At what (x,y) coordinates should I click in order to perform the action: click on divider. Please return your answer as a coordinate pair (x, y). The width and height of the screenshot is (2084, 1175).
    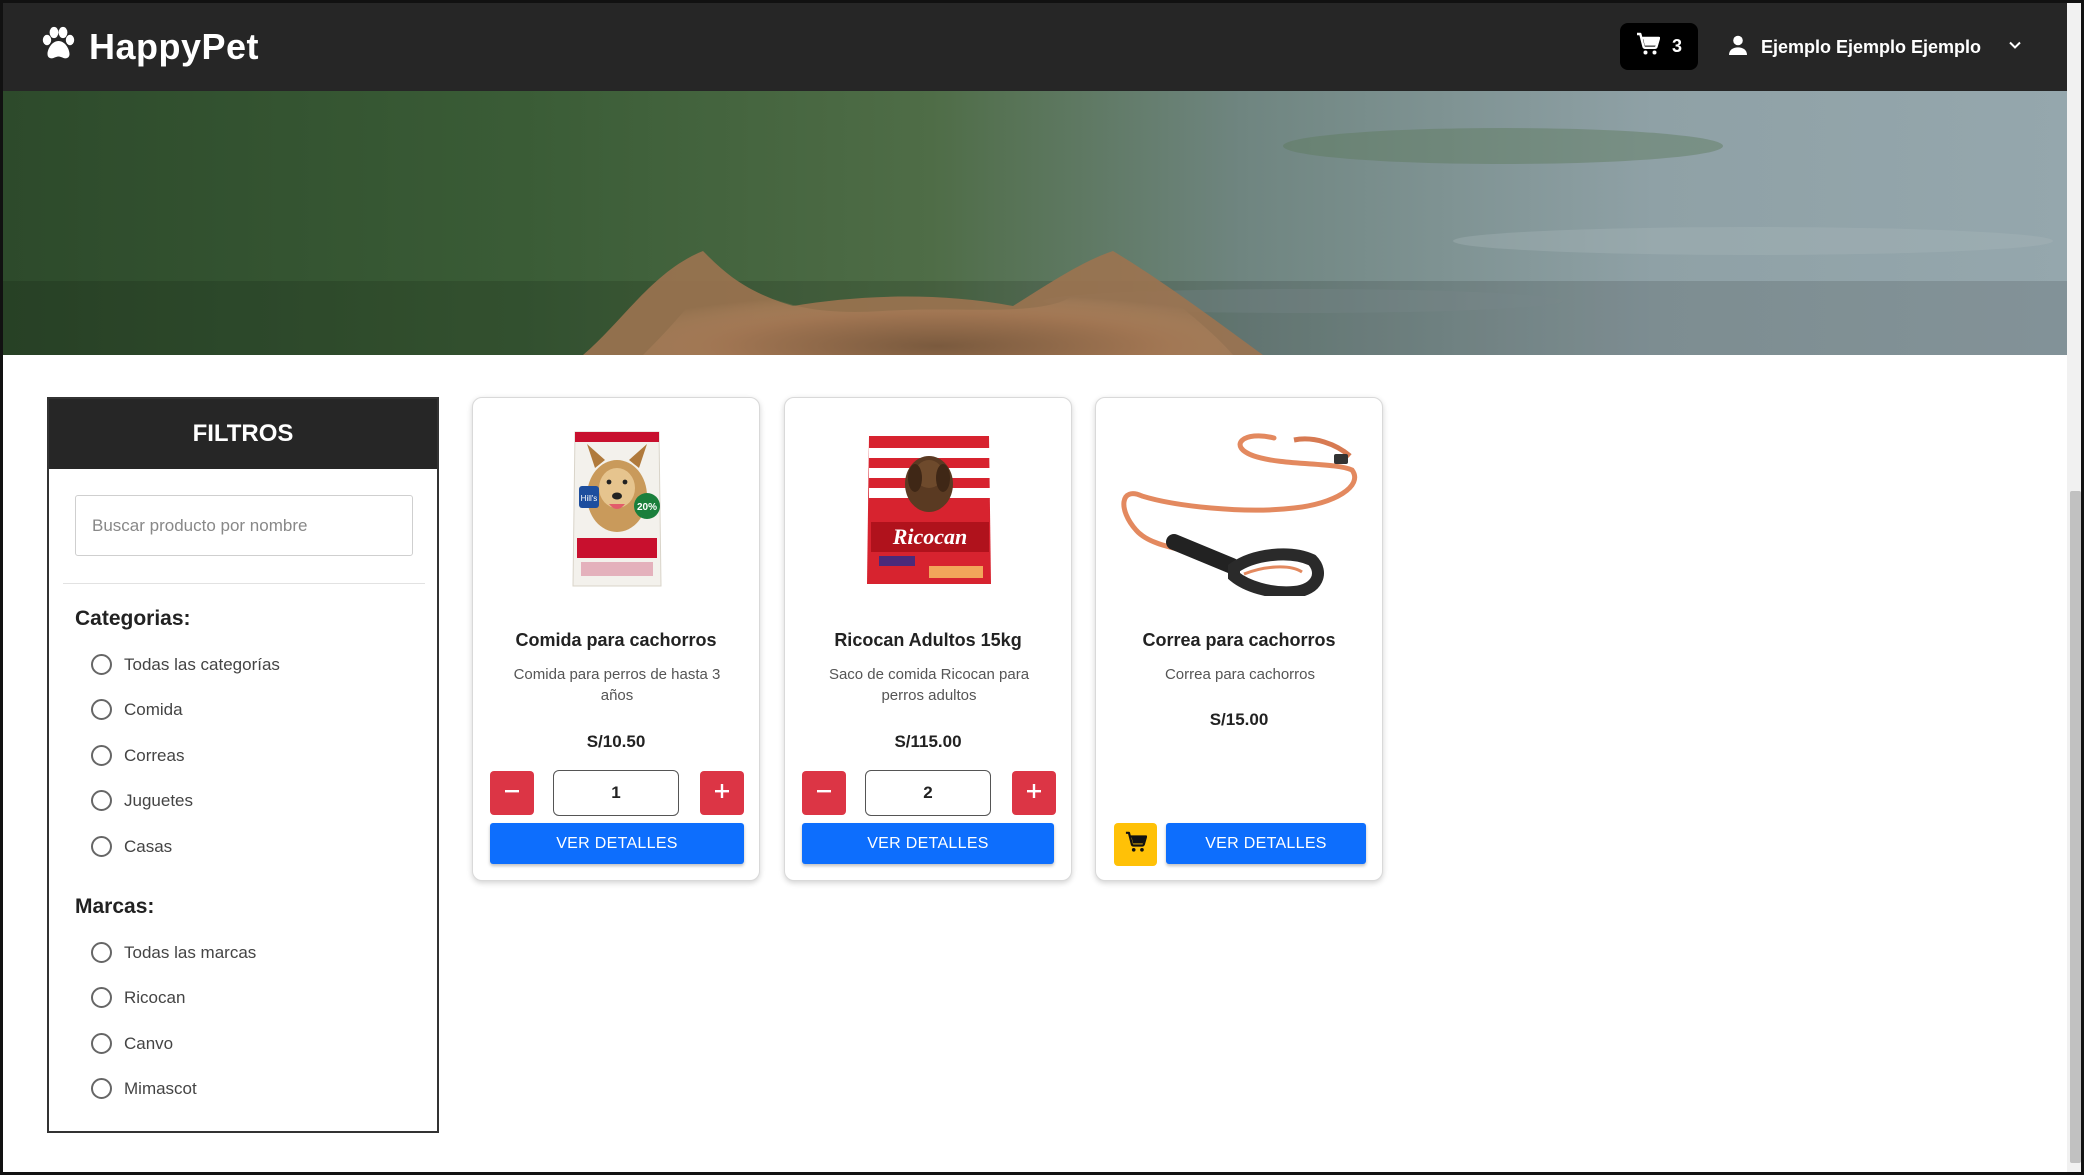
    Looking at the image, I should click on (244, 583).